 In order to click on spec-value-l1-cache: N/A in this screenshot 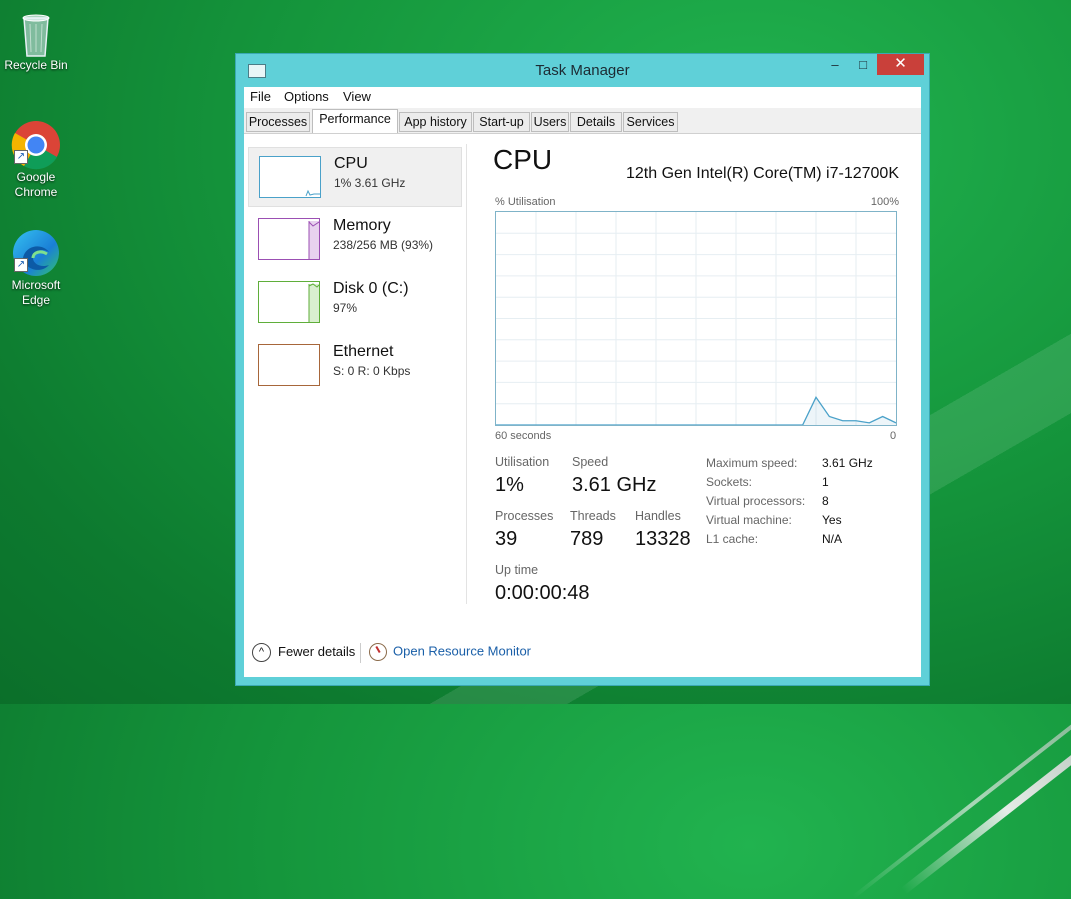, I will do `click(832, 539)`.